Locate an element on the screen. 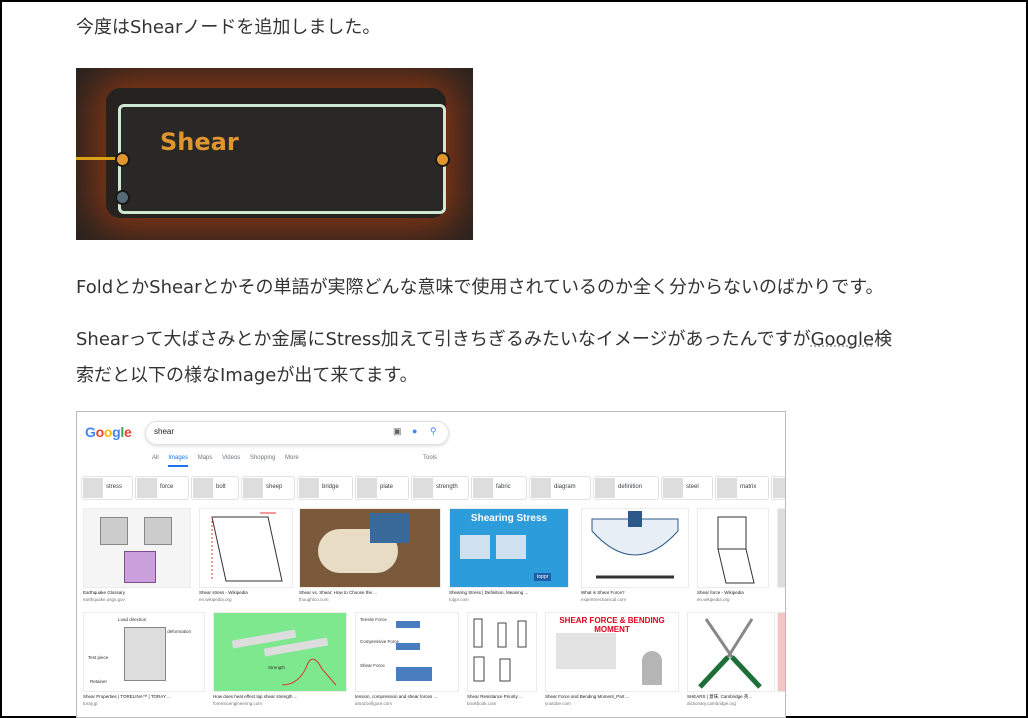 The image size is (1028, 718). tab-images: Images is located at coordinates (178, 461).